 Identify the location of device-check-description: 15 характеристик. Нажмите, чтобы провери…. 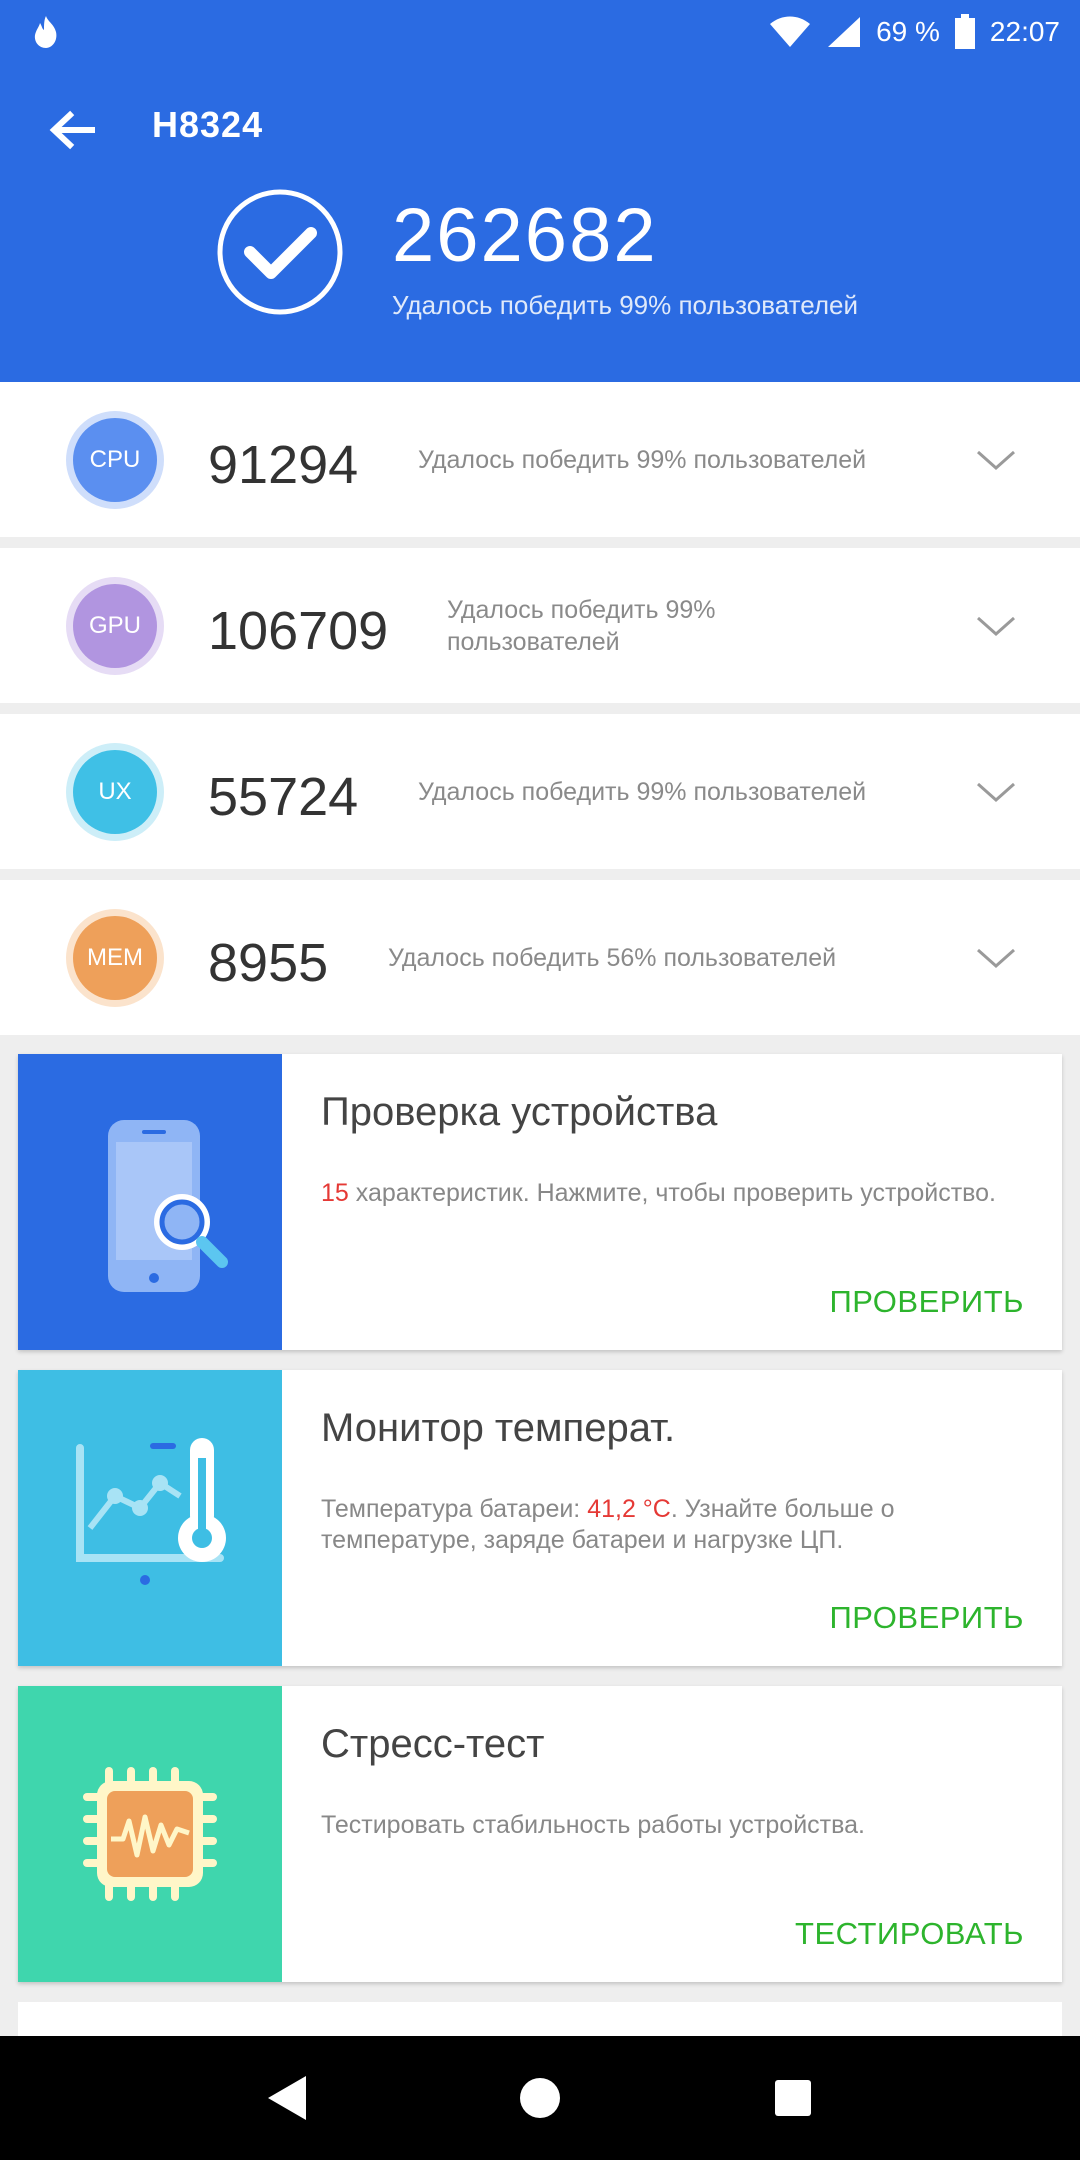
(659, 1193).